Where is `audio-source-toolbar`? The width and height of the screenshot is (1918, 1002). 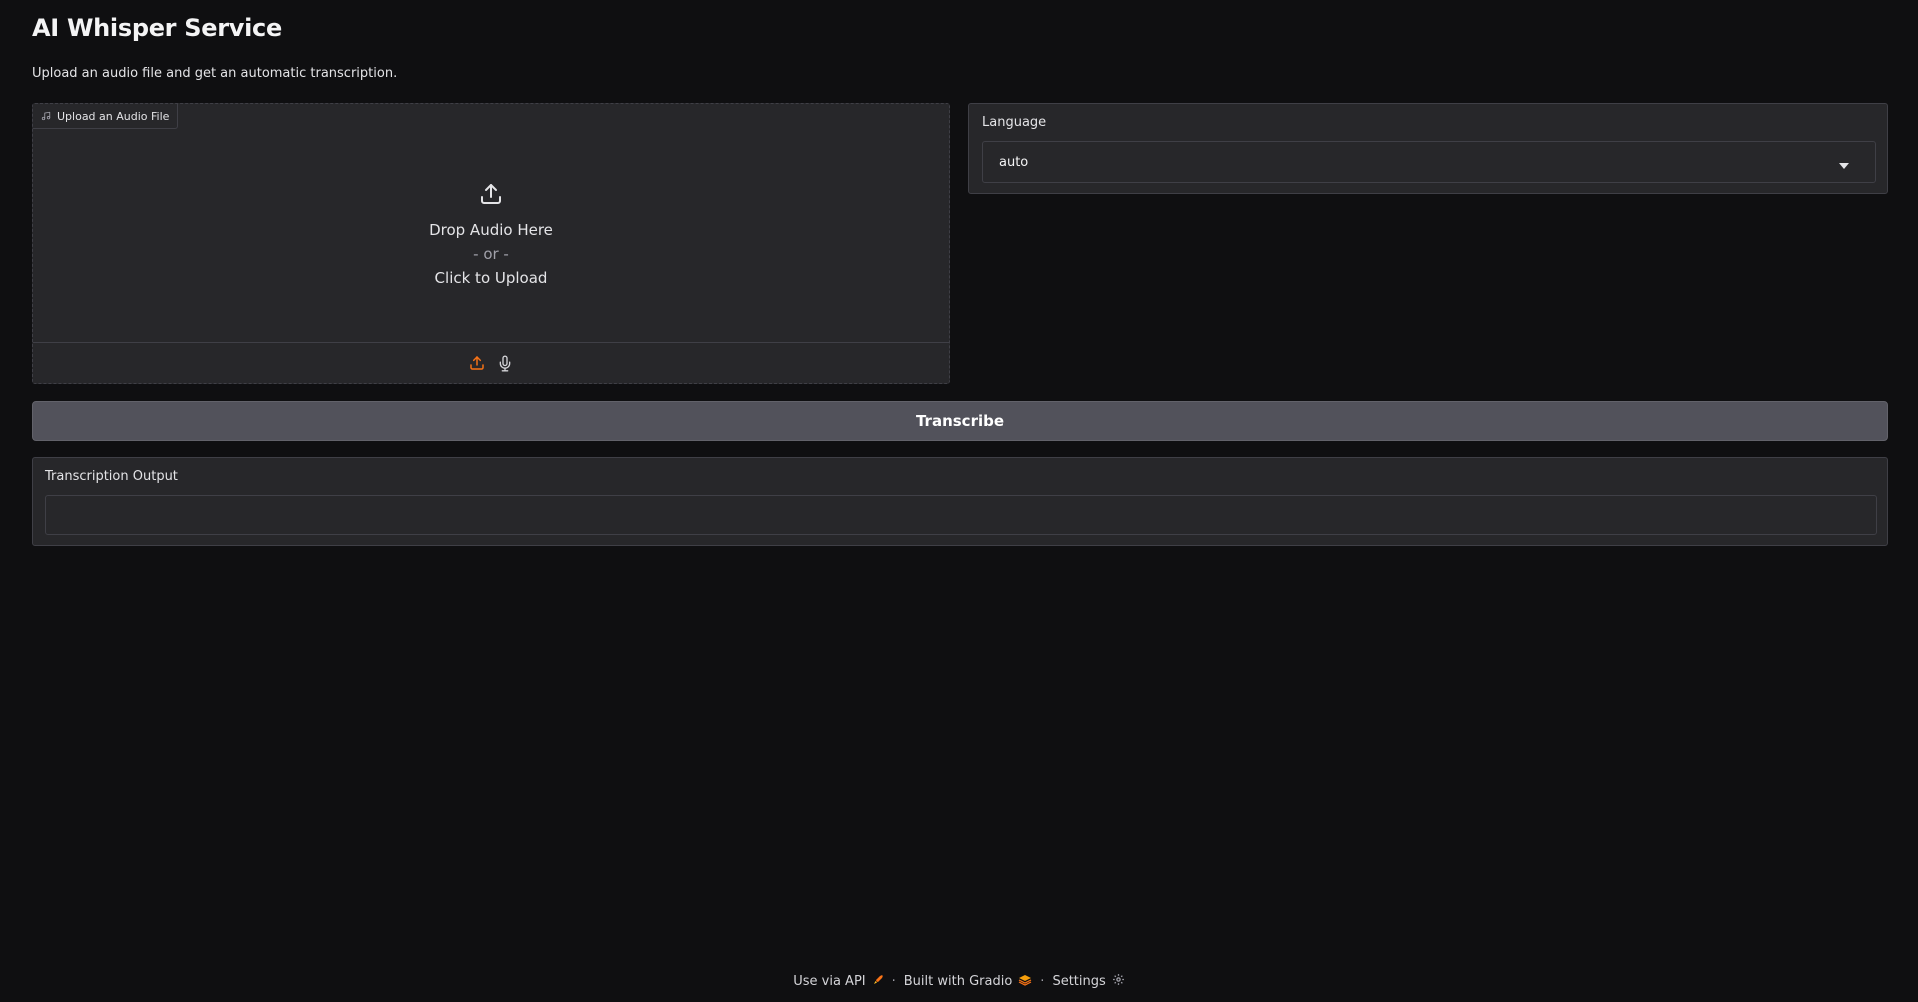
audio-source-toolbar is located at coordinates (491, 362).